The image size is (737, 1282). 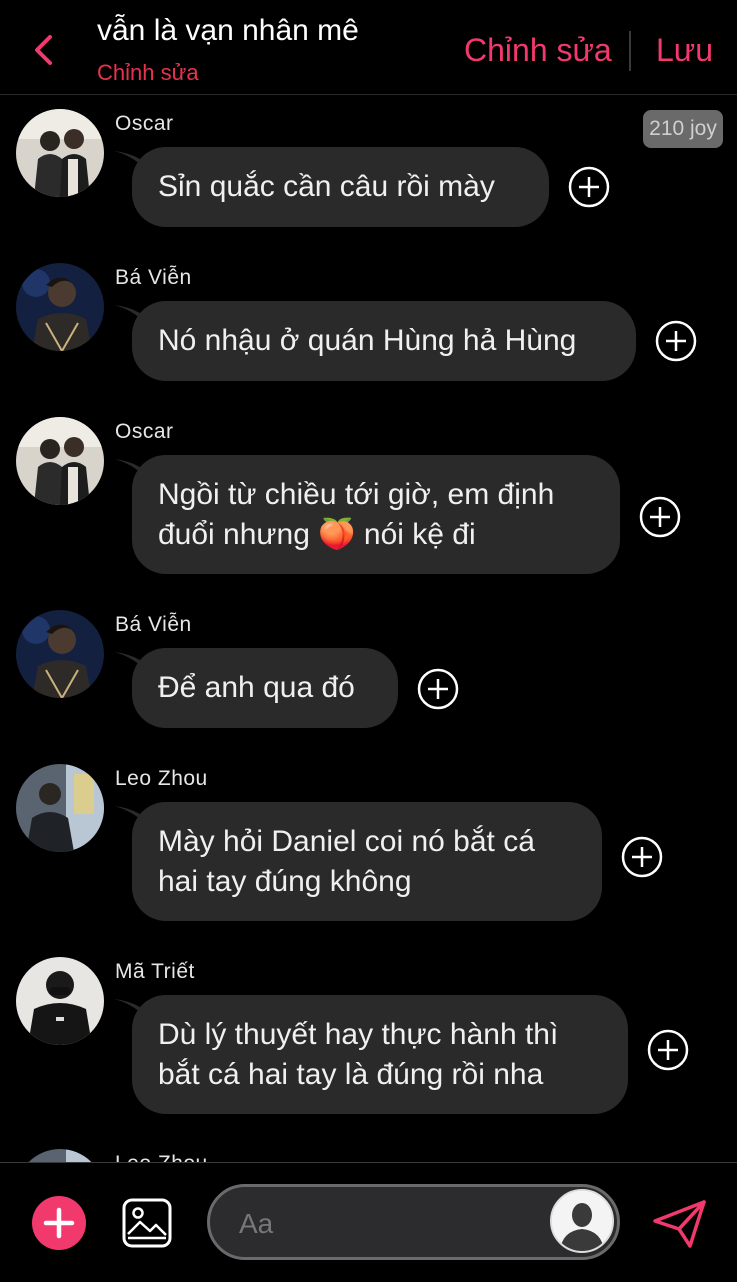 I want to click on message-bubble: Để anh qua đó, so click(x=265, y=688).